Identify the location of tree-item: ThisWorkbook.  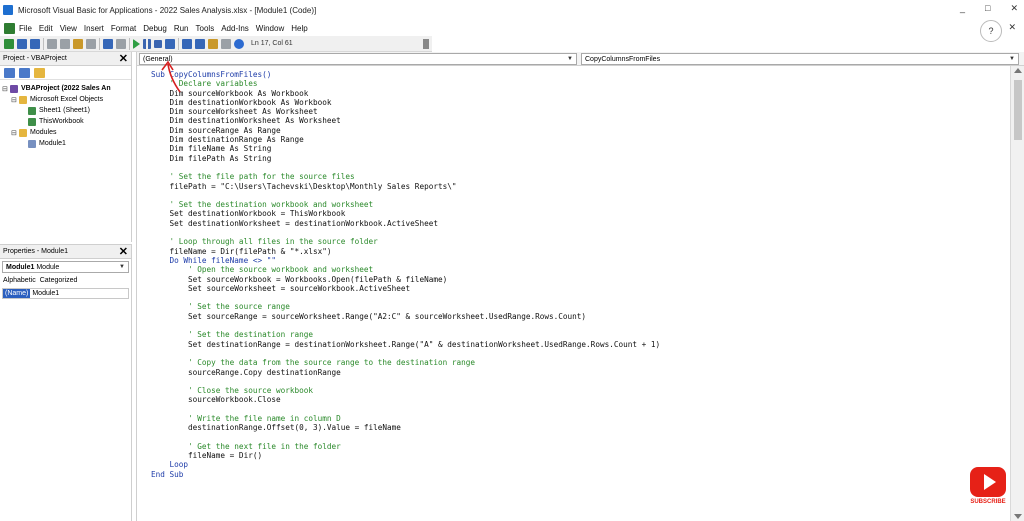
(65, 121).